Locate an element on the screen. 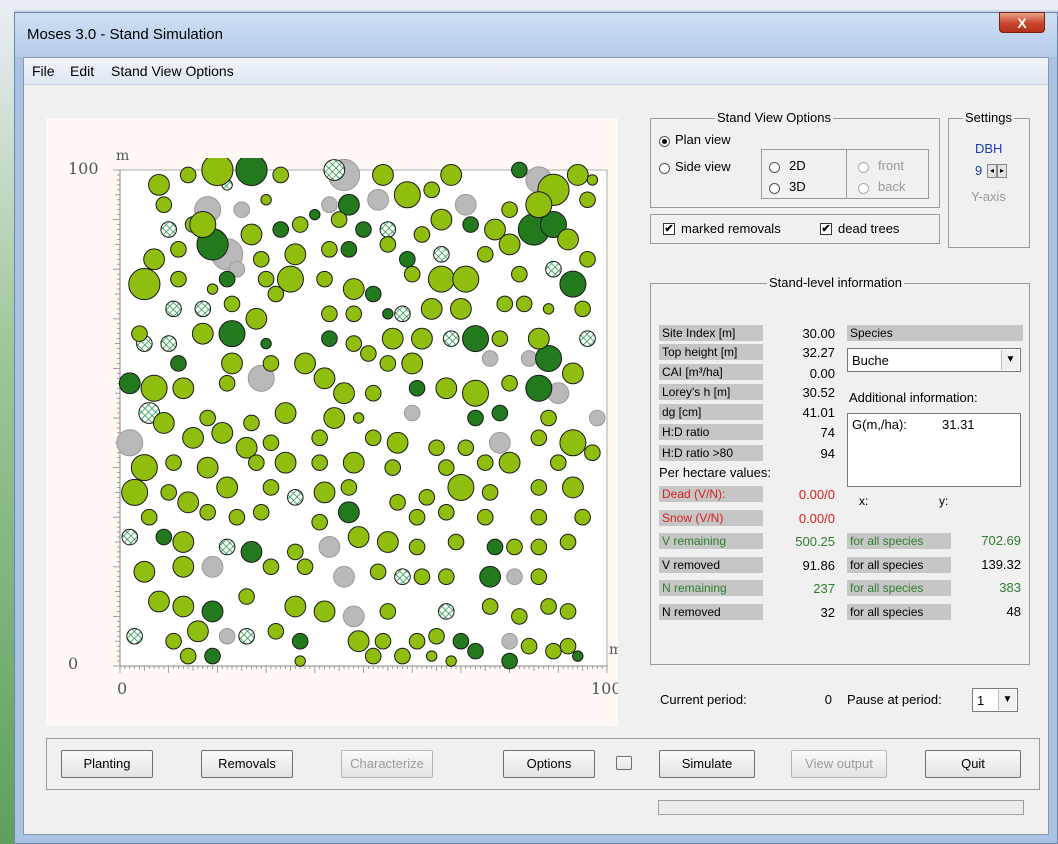  dbh-increase-button: ▸ is located at coordinates (1002, 171).